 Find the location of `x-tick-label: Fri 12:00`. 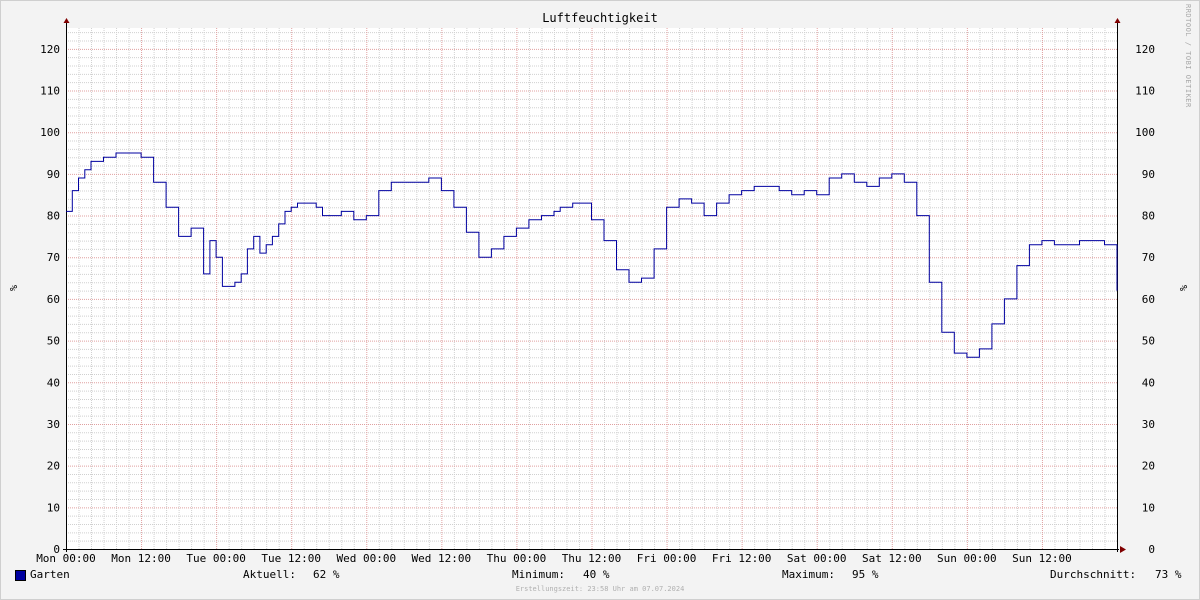

x-tick-label: Fri 12:00 is located at coordinates (742, 558).